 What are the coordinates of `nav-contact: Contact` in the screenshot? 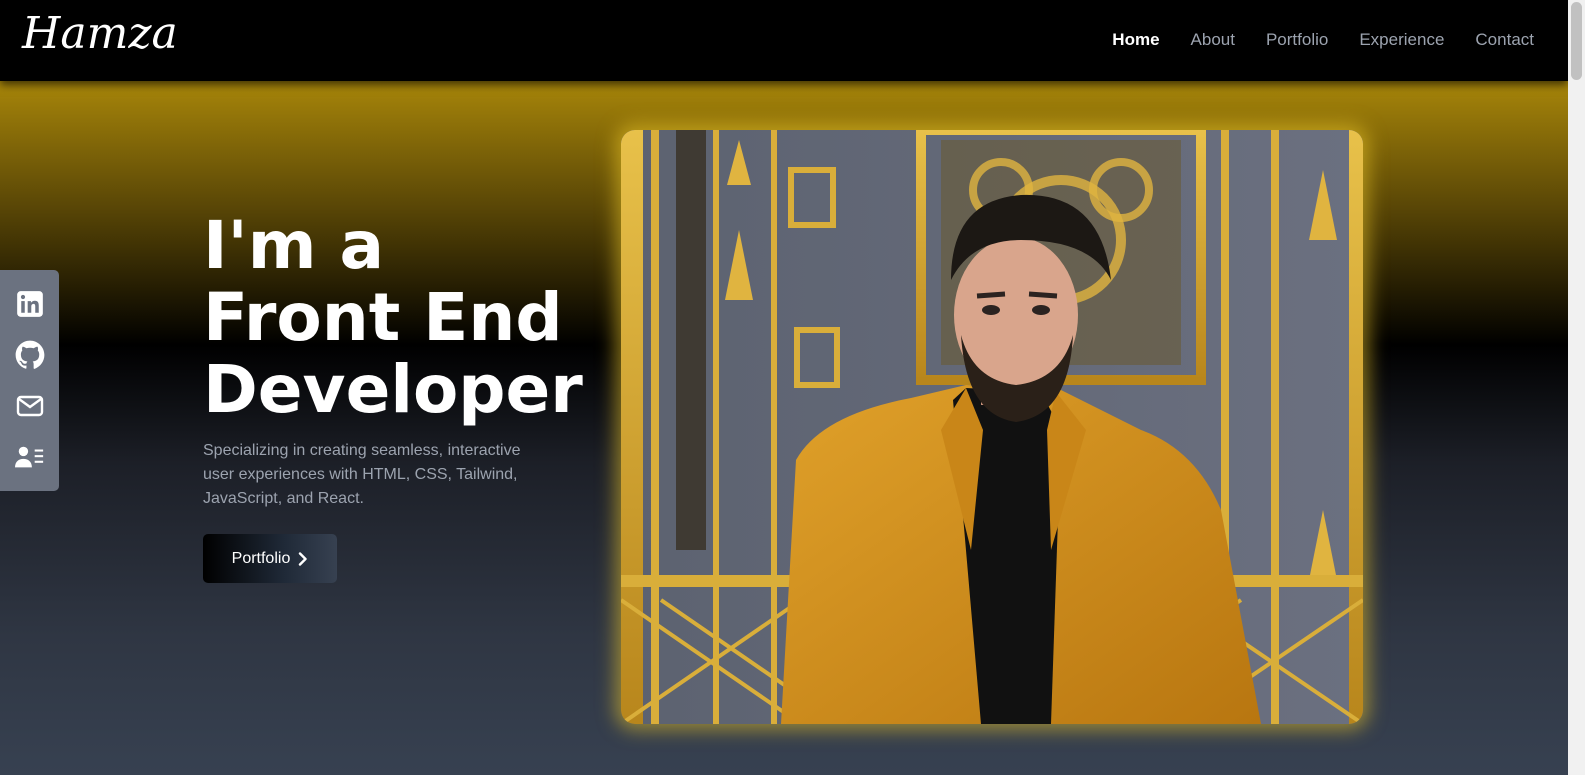 It's located at (1504, 40).